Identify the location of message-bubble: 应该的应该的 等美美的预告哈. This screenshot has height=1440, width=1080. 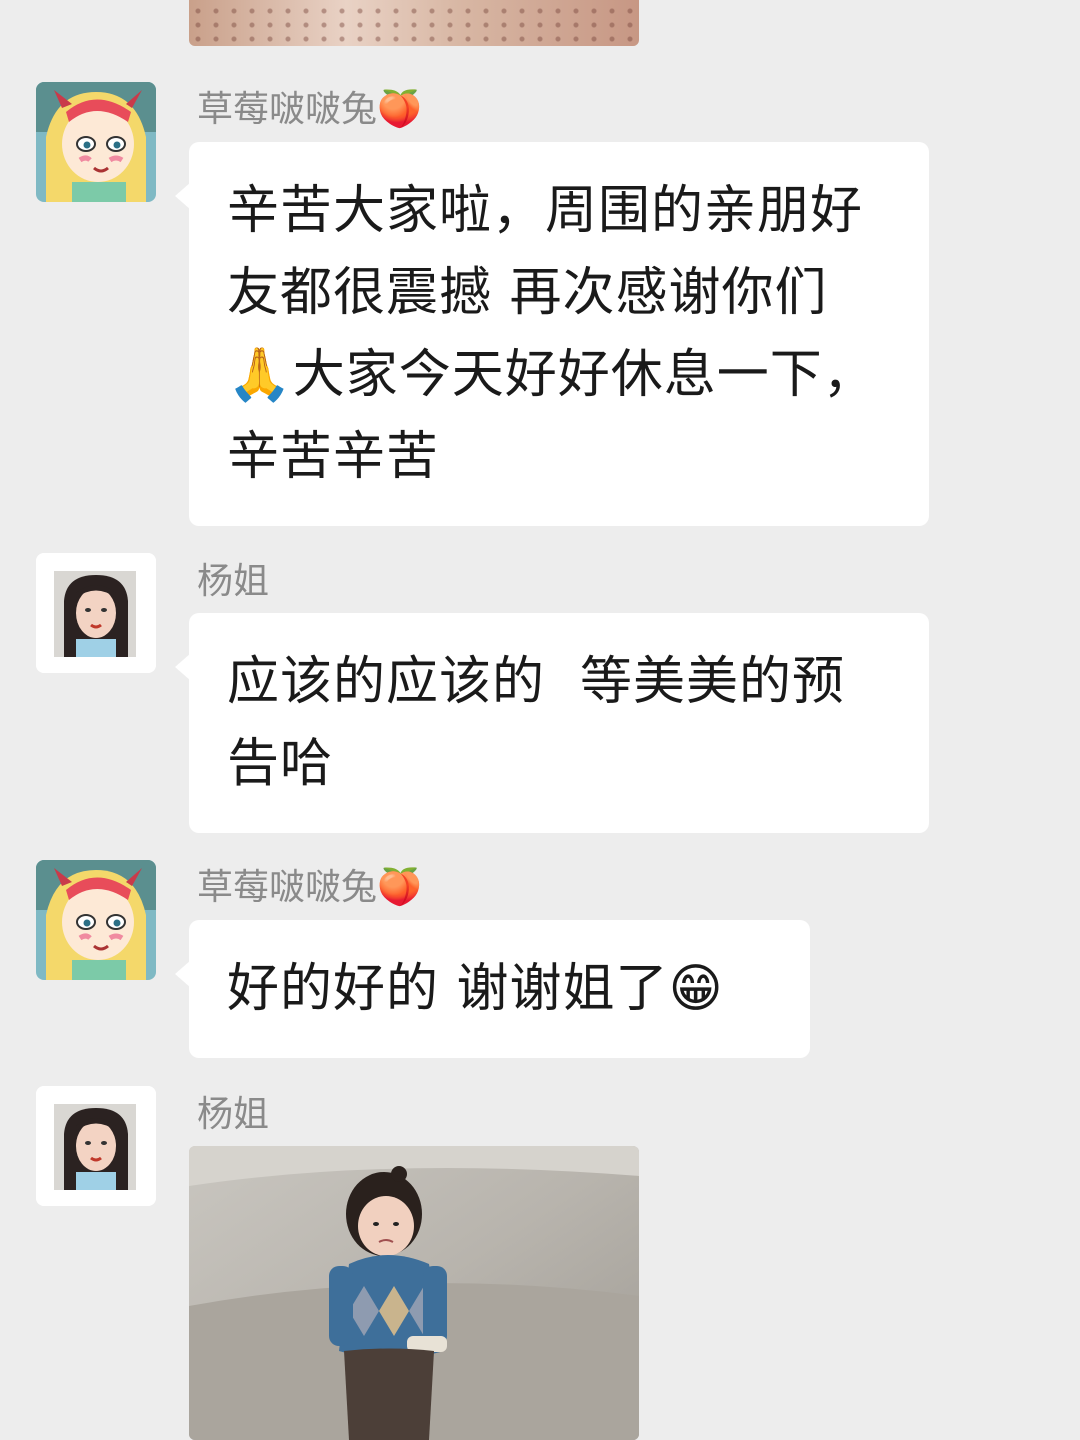
(552, 723).